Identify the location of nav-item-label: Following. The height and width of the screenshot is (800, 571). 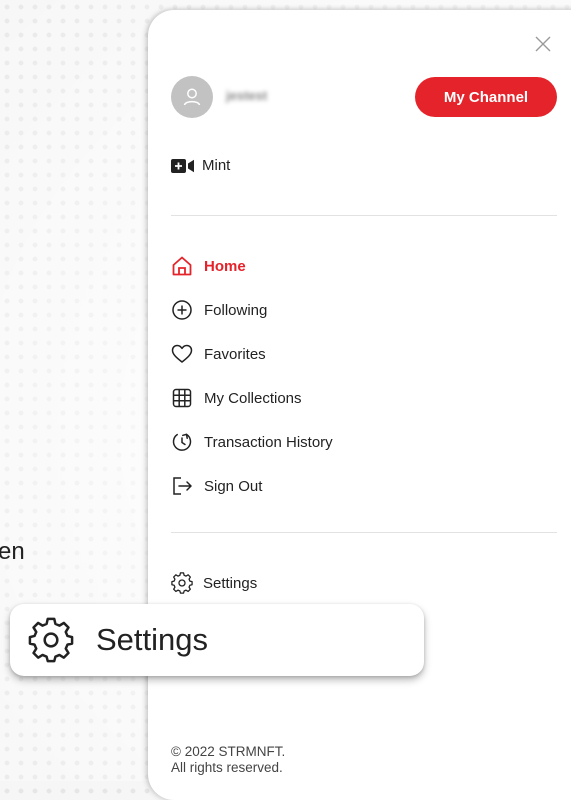
(236, 310).